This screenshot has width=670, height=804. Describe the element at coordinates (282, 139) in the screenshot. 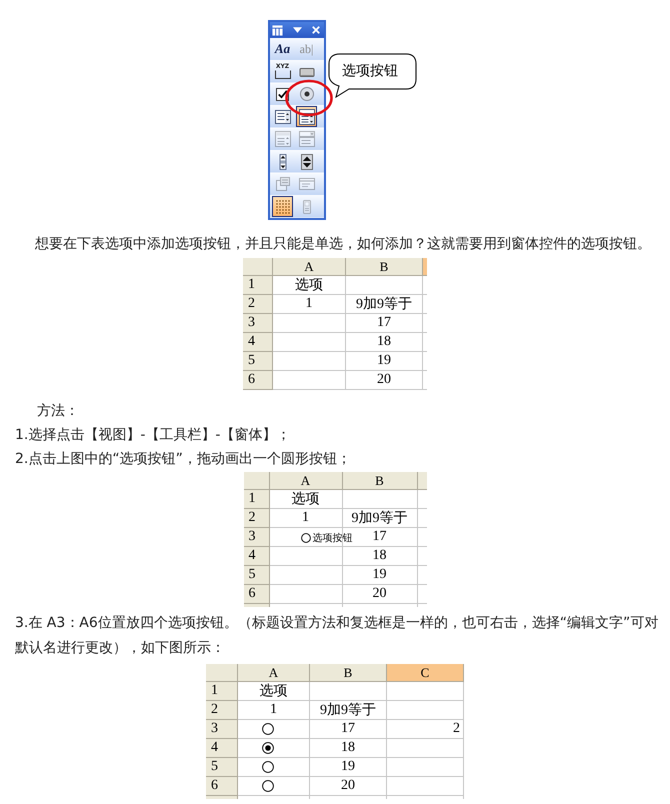

I see `combo-list-icon` at that location.